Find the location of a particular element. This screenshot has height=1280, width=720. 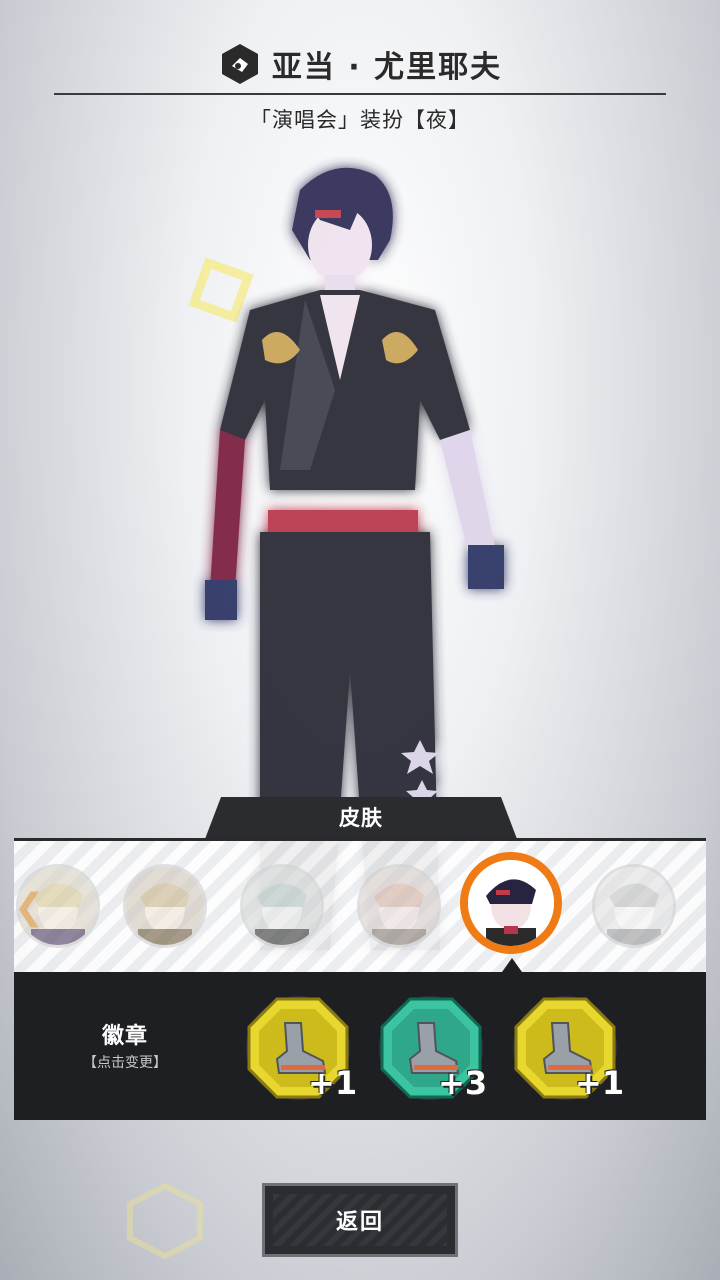

badge-level-2: +3 is located at coordinates (463, 1083).